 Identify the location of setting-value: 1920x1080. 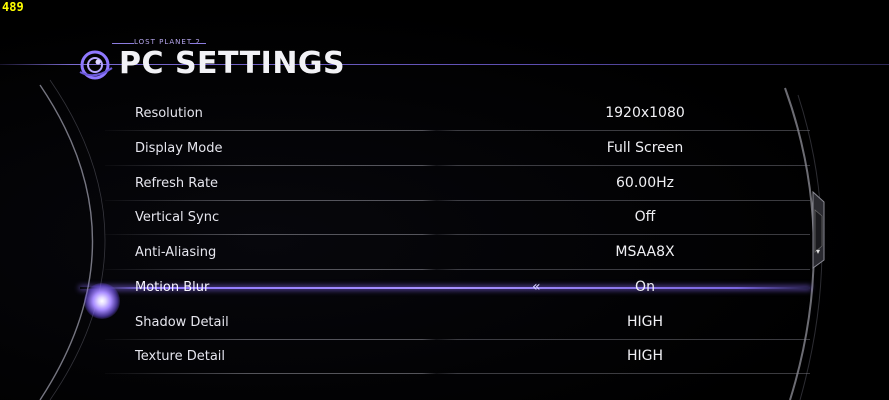
(645, 113).